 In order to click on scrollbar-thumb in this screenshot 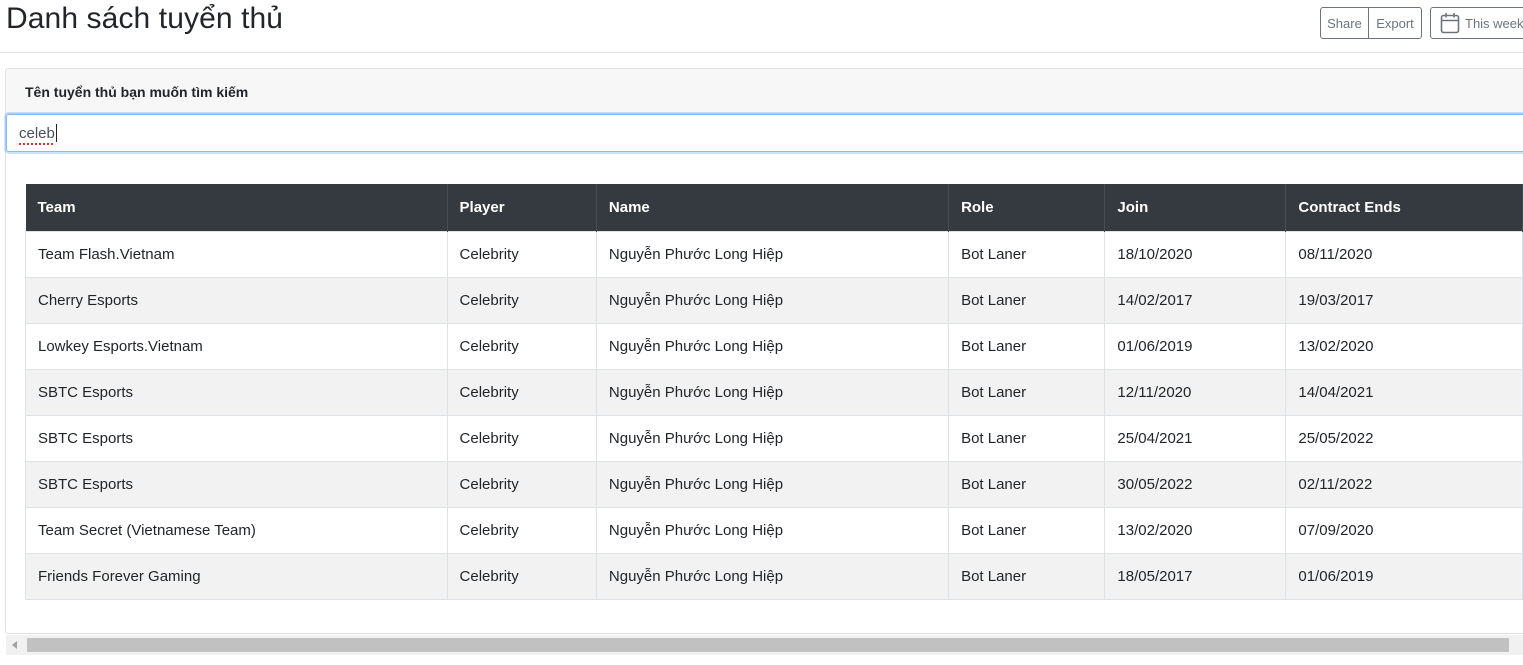, I will do `click(768, 645)`.